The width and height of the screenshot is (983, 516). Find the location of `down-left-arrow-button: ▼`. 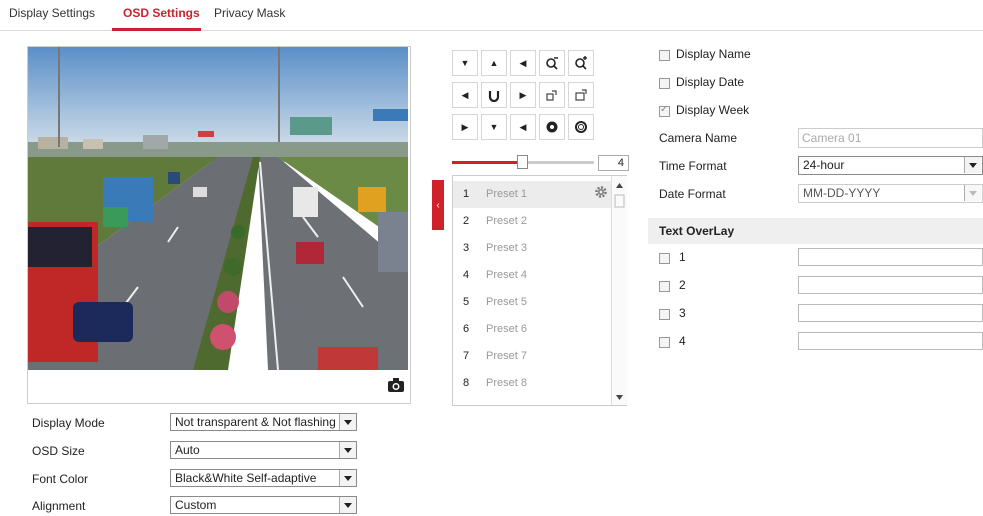

down-left-arrow-button: ▼ is located at coordinates (465, 63).